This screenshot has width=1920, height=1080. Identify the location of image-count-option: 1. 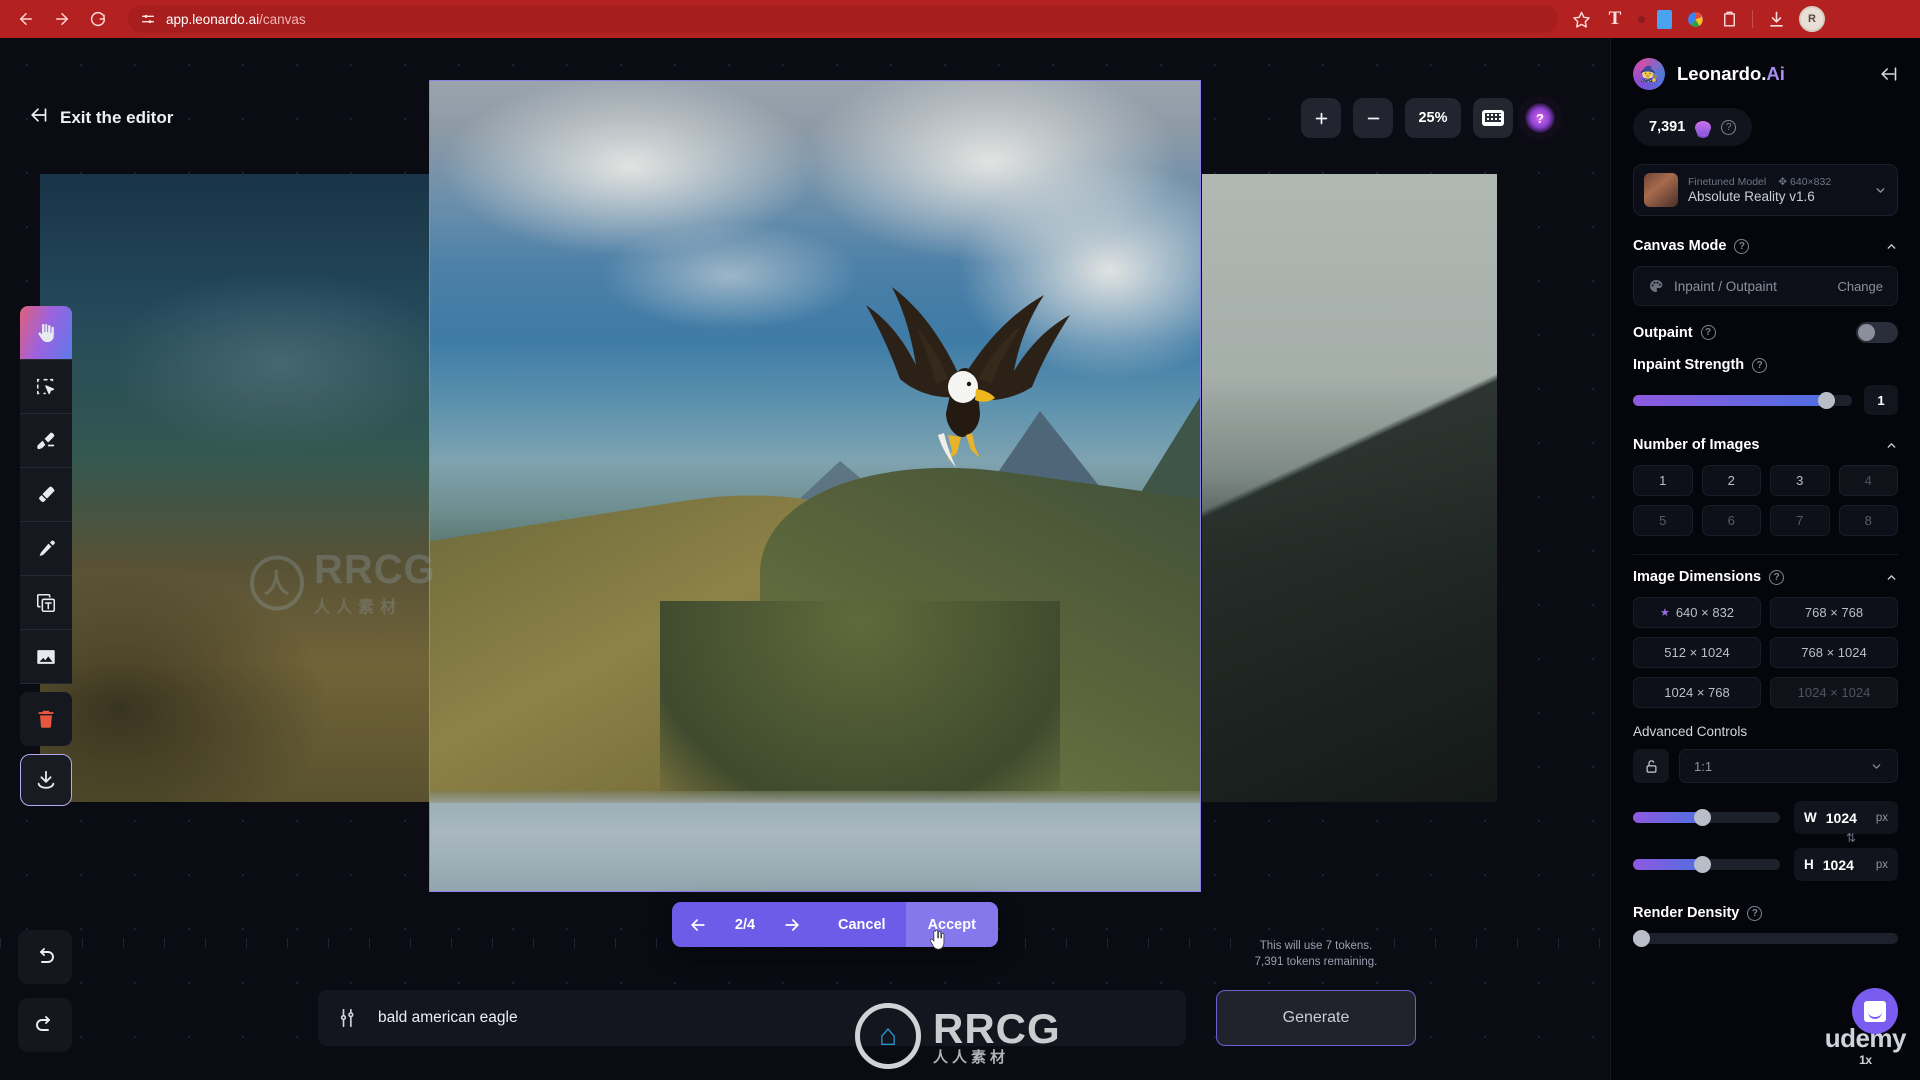
(1663, 480).